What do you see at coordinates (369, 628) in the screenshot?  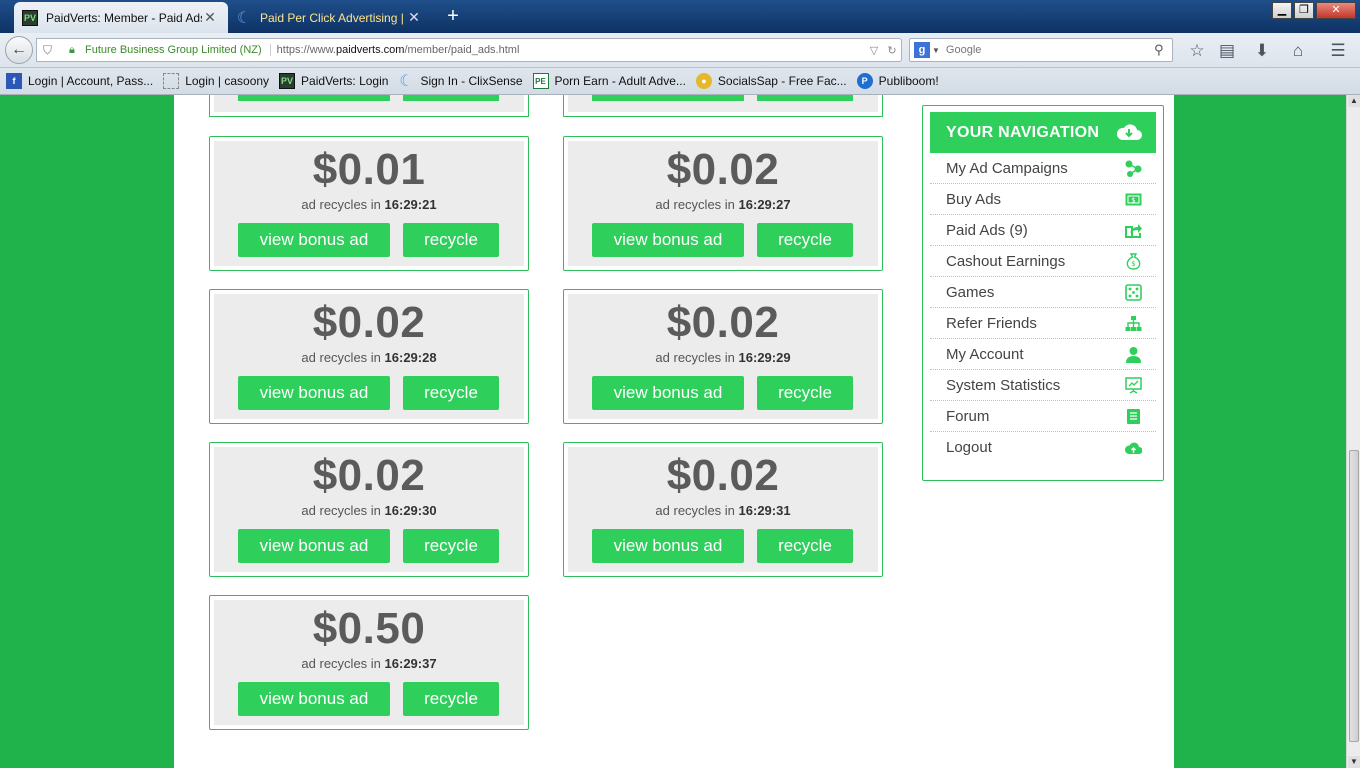 I see `ad-amount: $0.50` at bounding box center [369, 628].